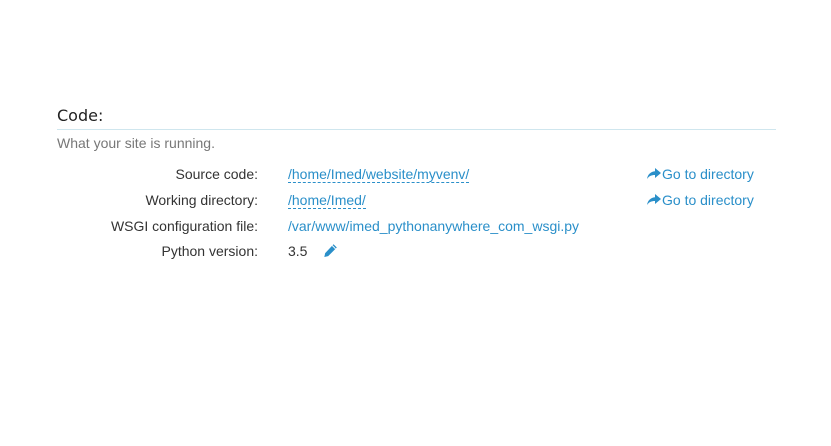  Describe the element at coordinates (136, 143) in the screenshot. I see `section-description: What your site is running.` at that location.